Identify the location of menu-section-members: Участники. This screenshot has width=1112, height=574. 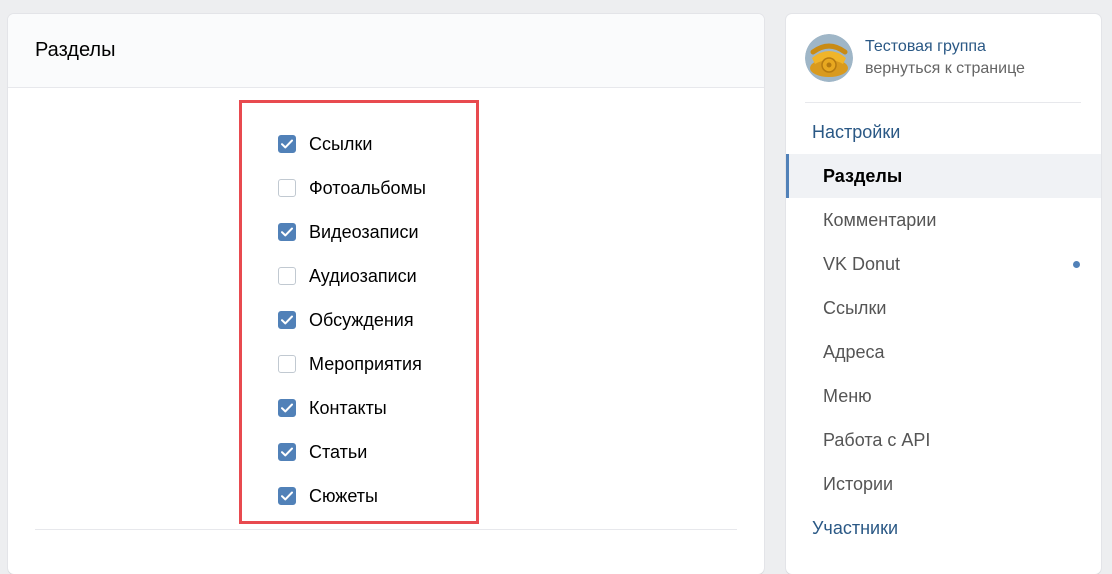
(943, 528).